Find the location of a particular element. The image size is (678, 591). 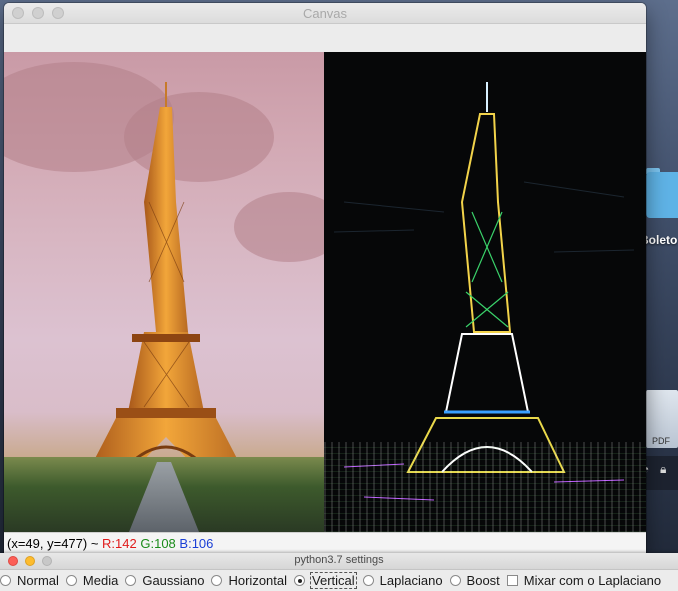

option-label: Vertical is located at coordinates (333, 580).